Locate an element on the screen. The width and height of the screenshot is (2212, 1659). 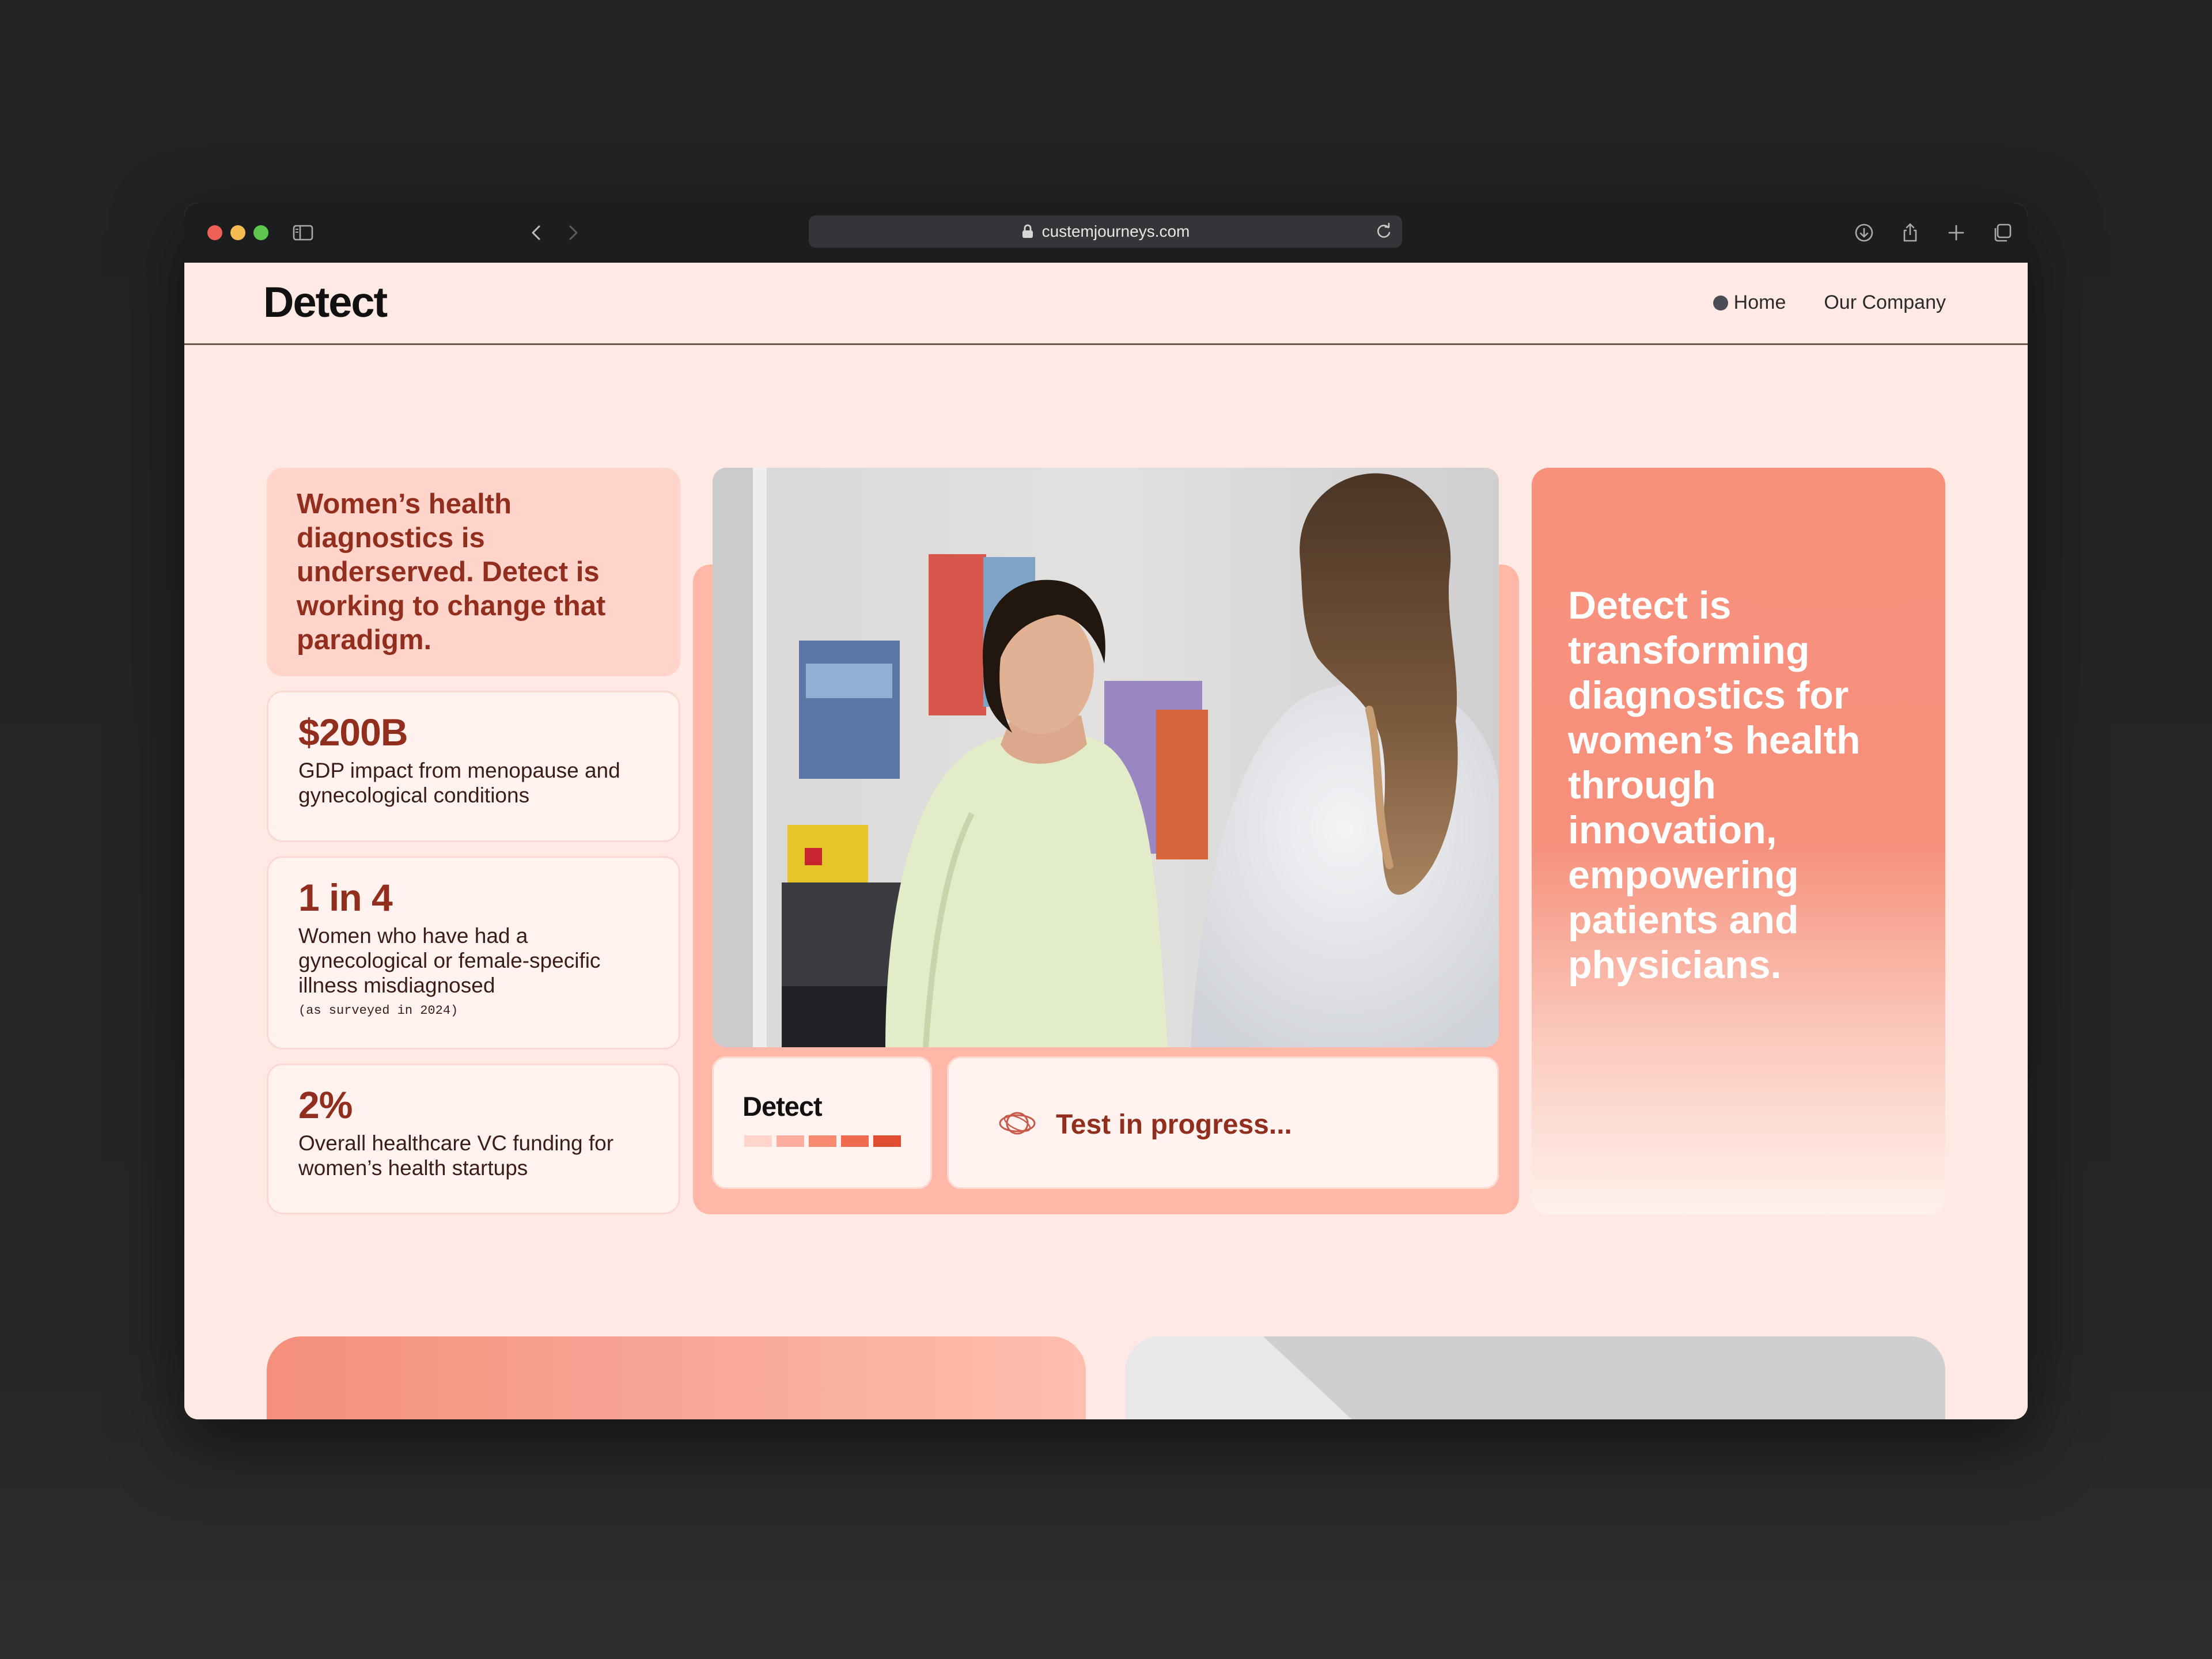
minimize-window-button is located at coordinates (237, 232).